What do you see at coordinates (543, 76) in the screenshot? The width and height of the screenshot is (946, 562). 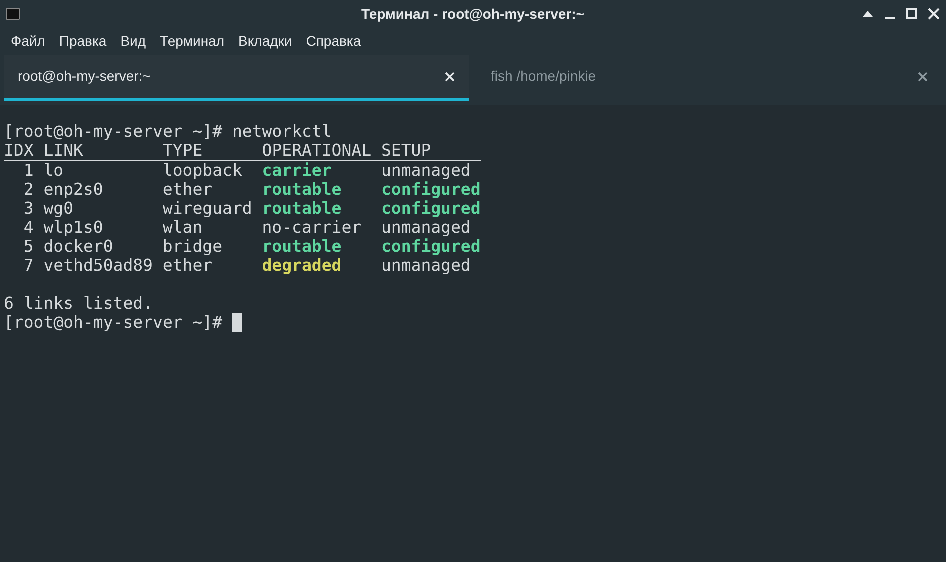 I see `tab-label: fish /home/pinkie` at bounding box center [543, 76].